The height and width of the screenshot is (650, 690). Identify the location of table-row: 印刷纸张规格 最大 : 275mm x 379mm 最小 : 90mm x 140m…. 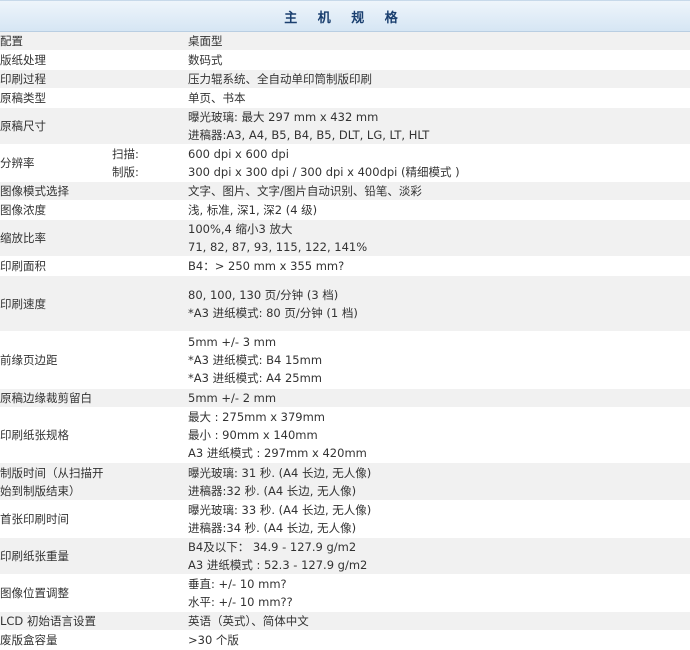
(345, 435).